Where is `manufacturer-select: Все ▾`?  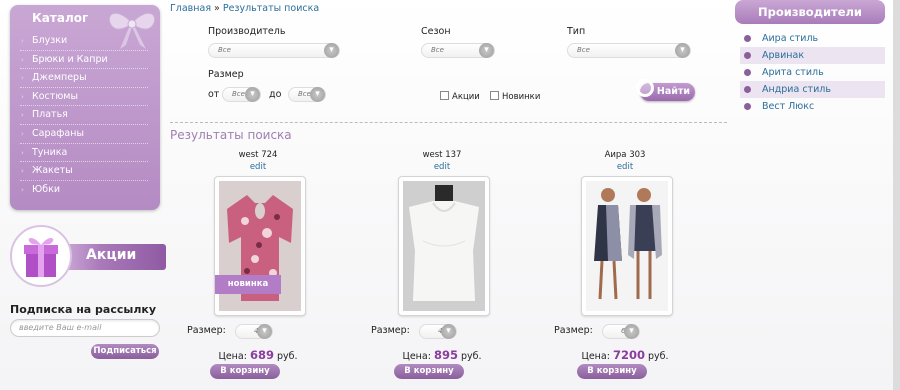
manufacturer-select: Все ▾ is located at coordinates (274, 50).